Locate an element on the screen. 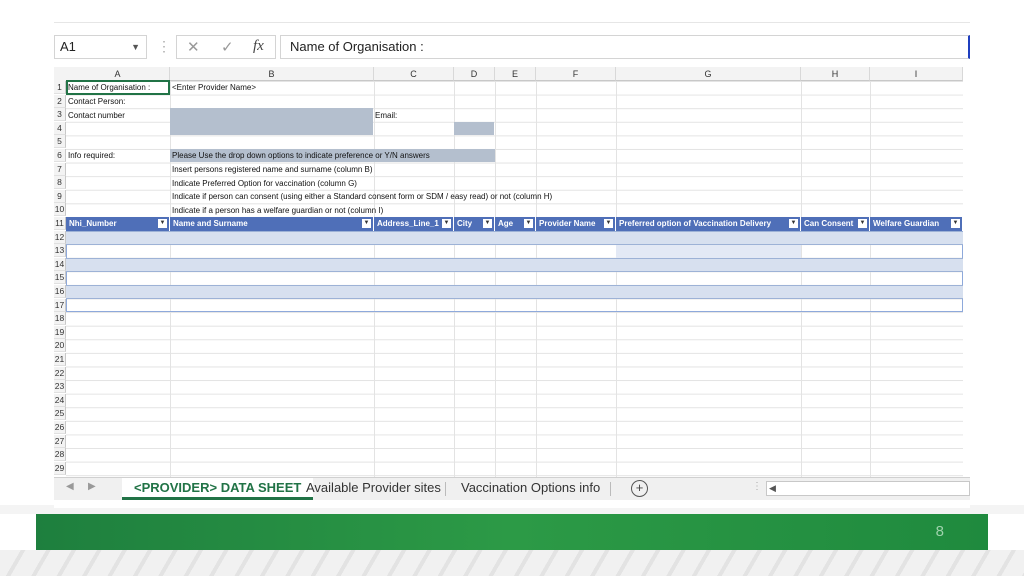  active-cell-selection is located at coordinates (118, 87).